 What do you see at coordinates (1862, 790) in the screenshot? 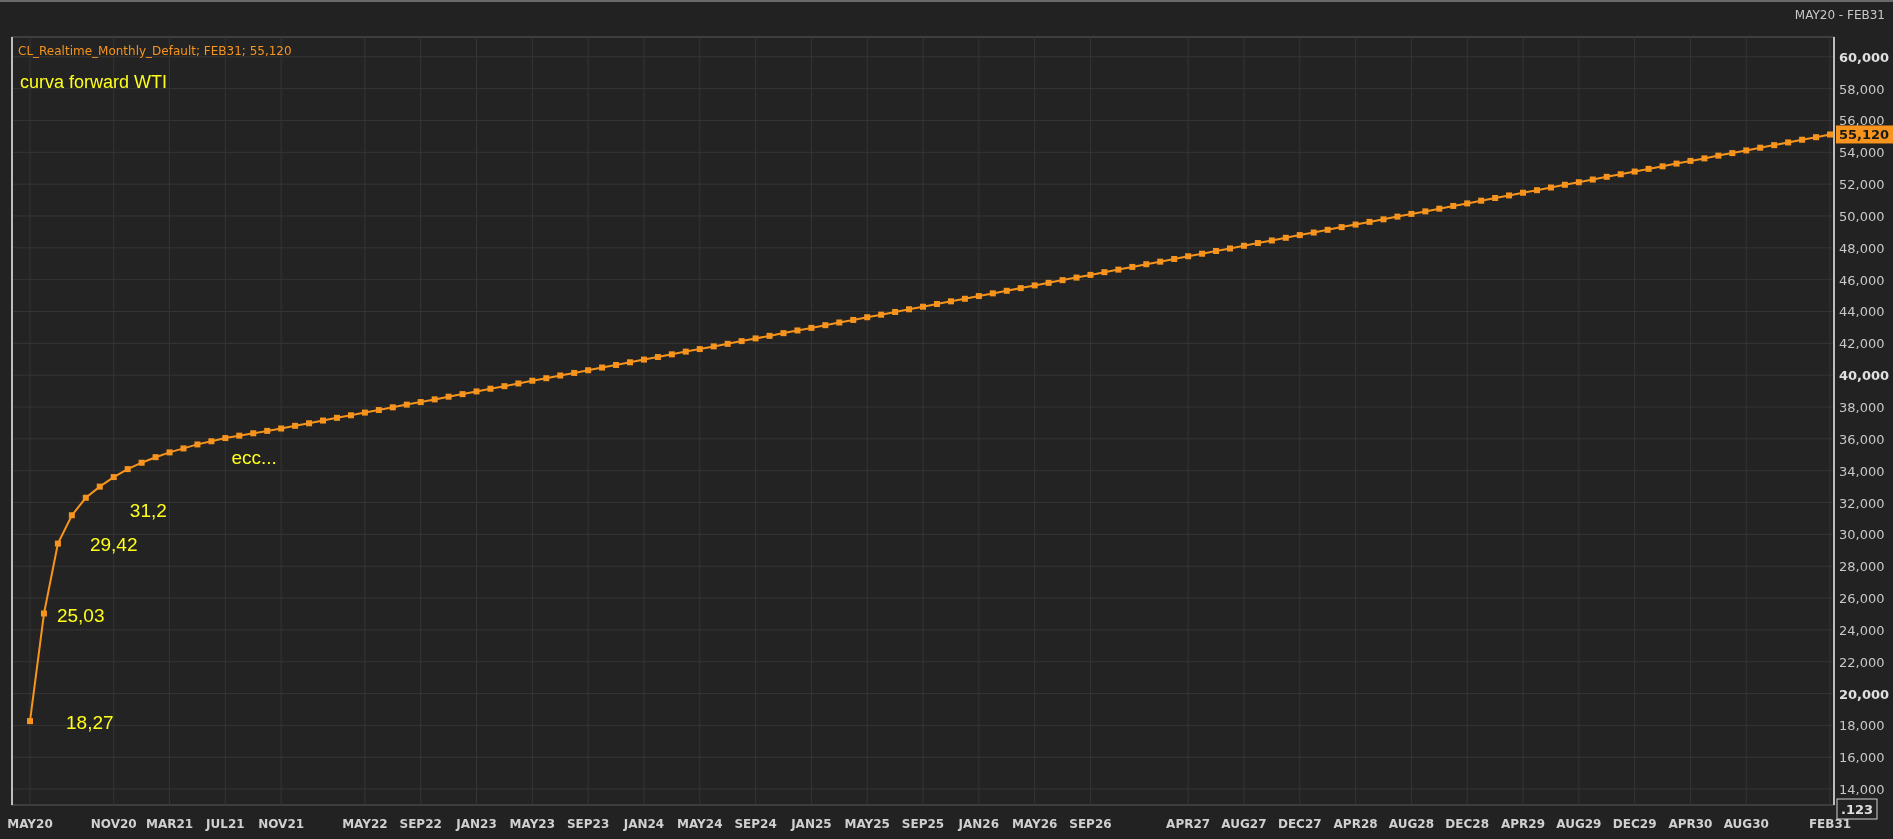
I see `y-axis-label: 14,000` at bounding box center [1862, 790].